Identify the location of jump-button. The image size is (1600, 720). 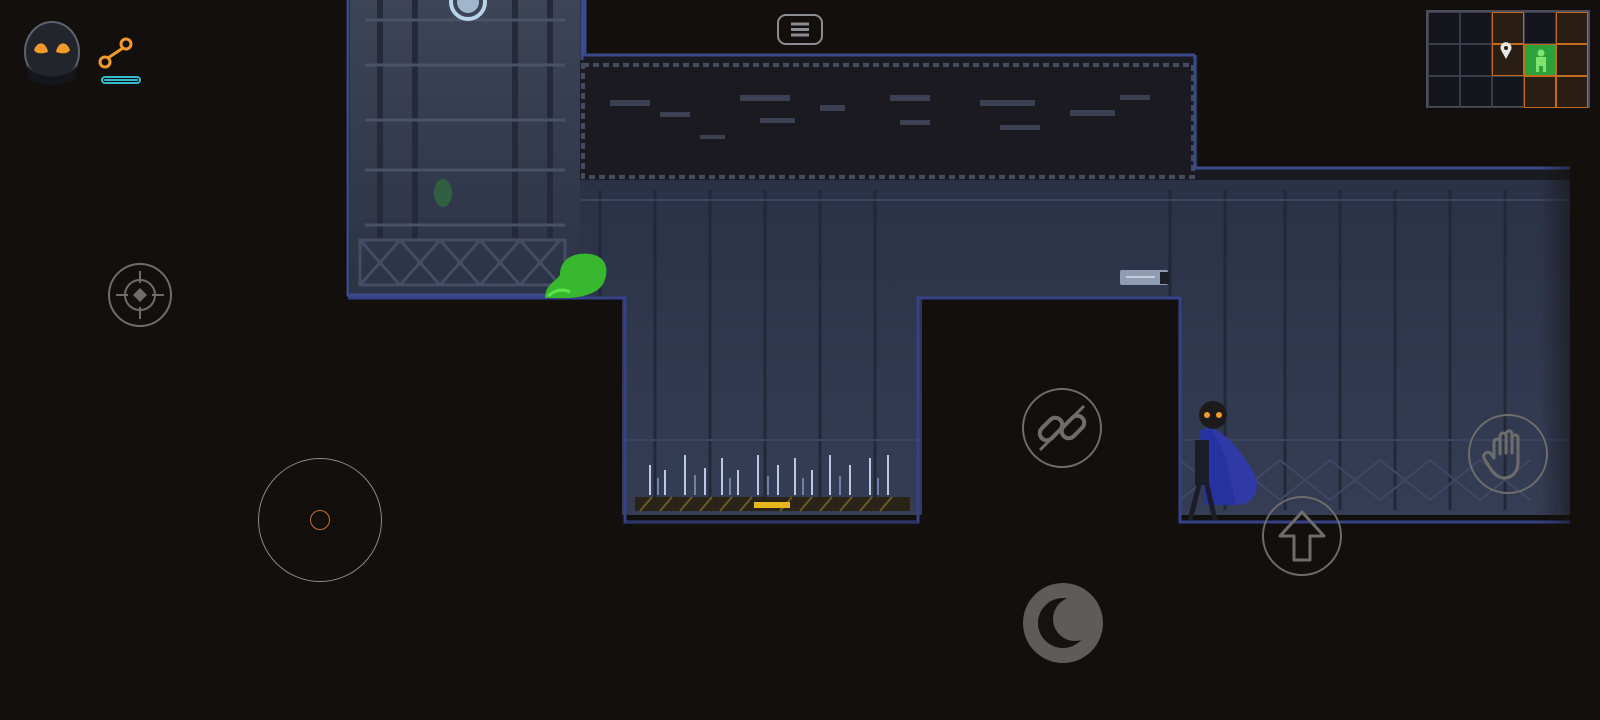
(1302, 536).